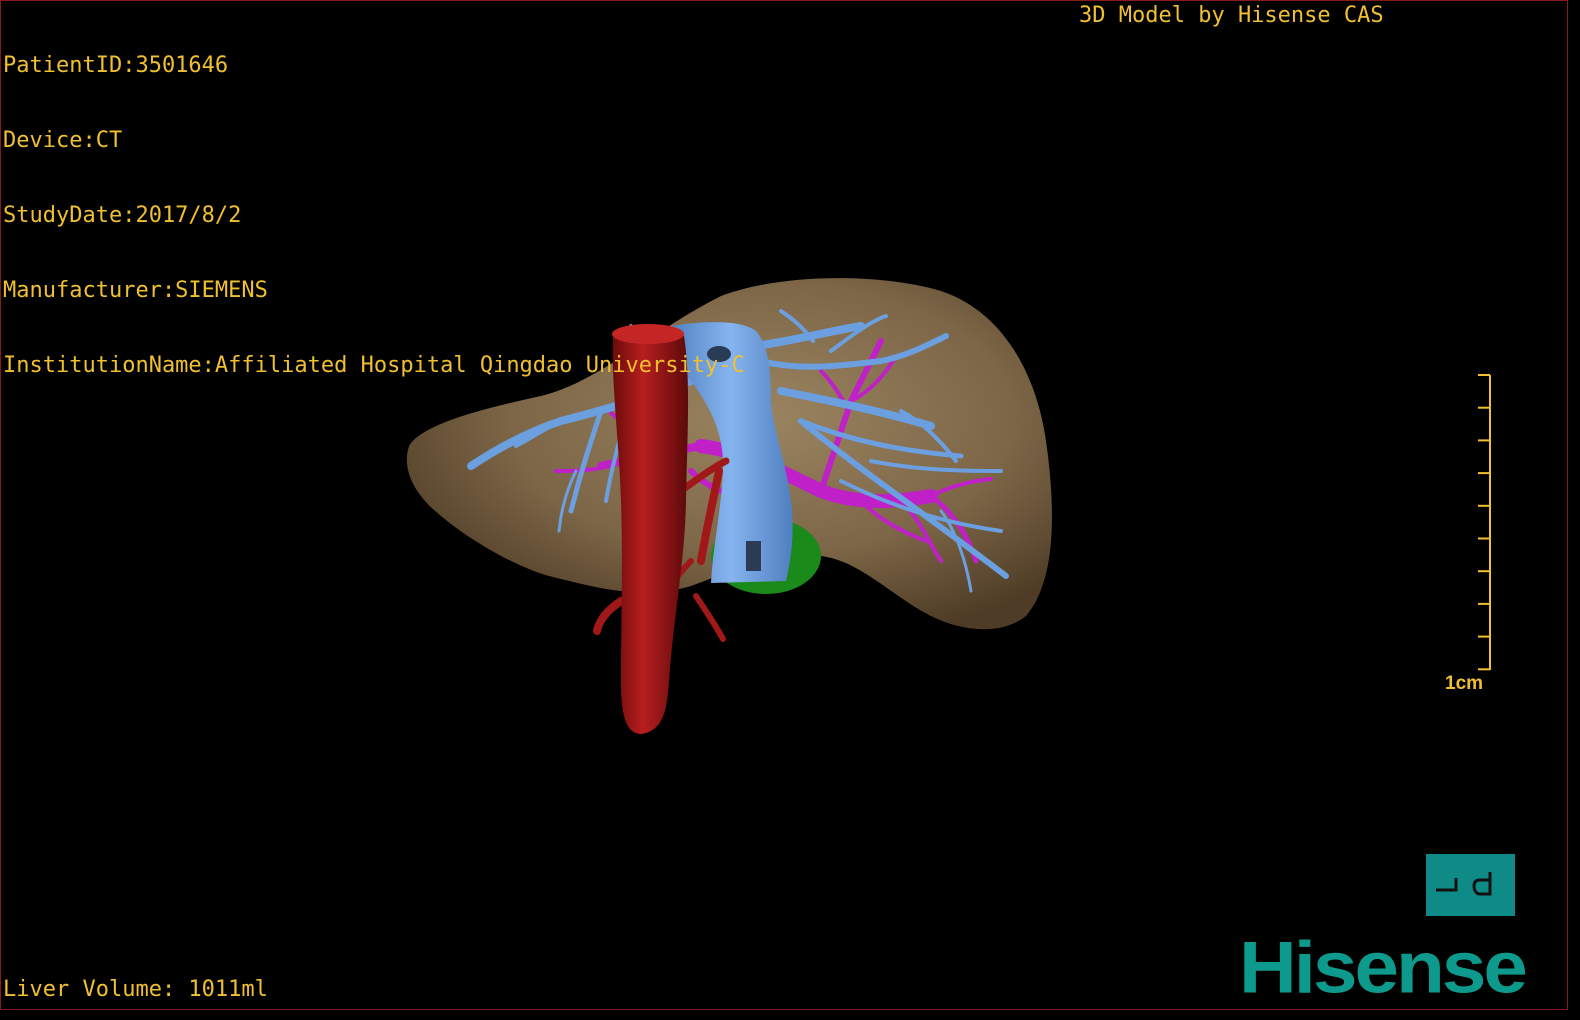 The height and width of the screenshot is (1020, 1580). Describe the element at coordinates (135, 290) in the screenshot. I see `manufacturer-label: Manufacturer:SIEMENS` at that location.